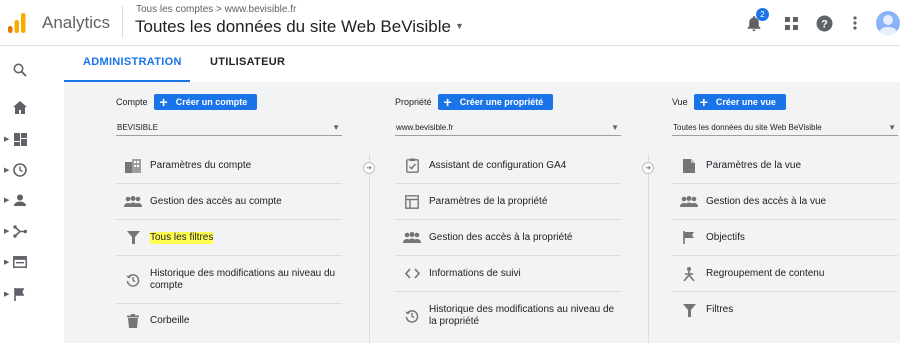 The image size is (900, 343). I want to click on content-grouping-item: Regroupement de contenu, so click(785, 274).